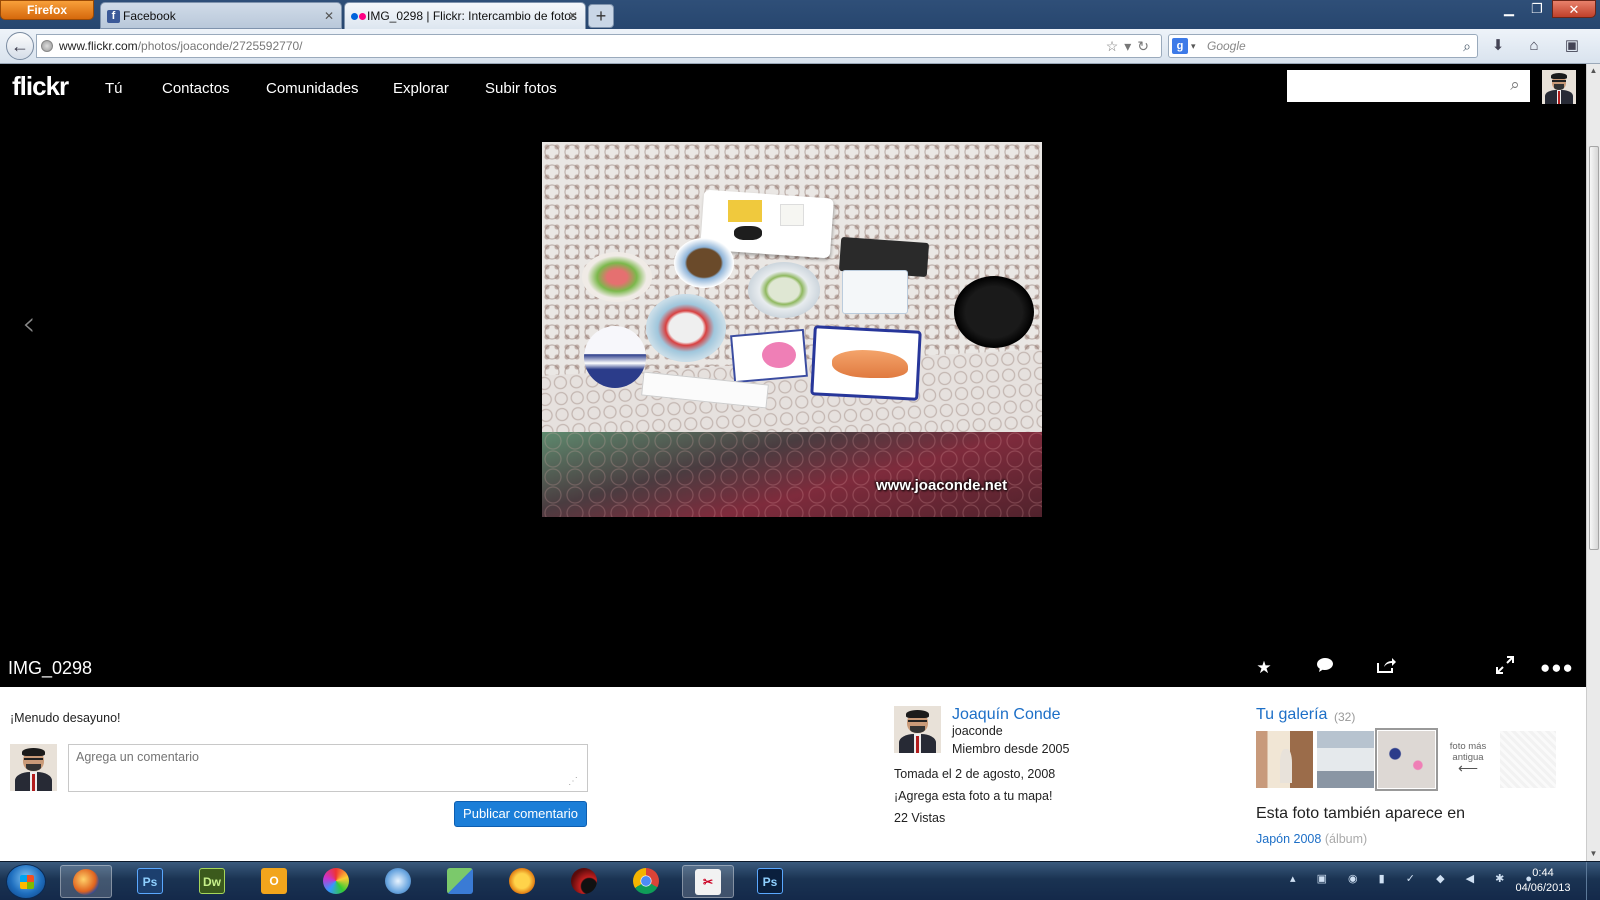 This screenshot has width=1600, height=900. What do you see at coordinates (328, 768) in the screenshot?
I see `comment-input` at bounding box center [328, 768].